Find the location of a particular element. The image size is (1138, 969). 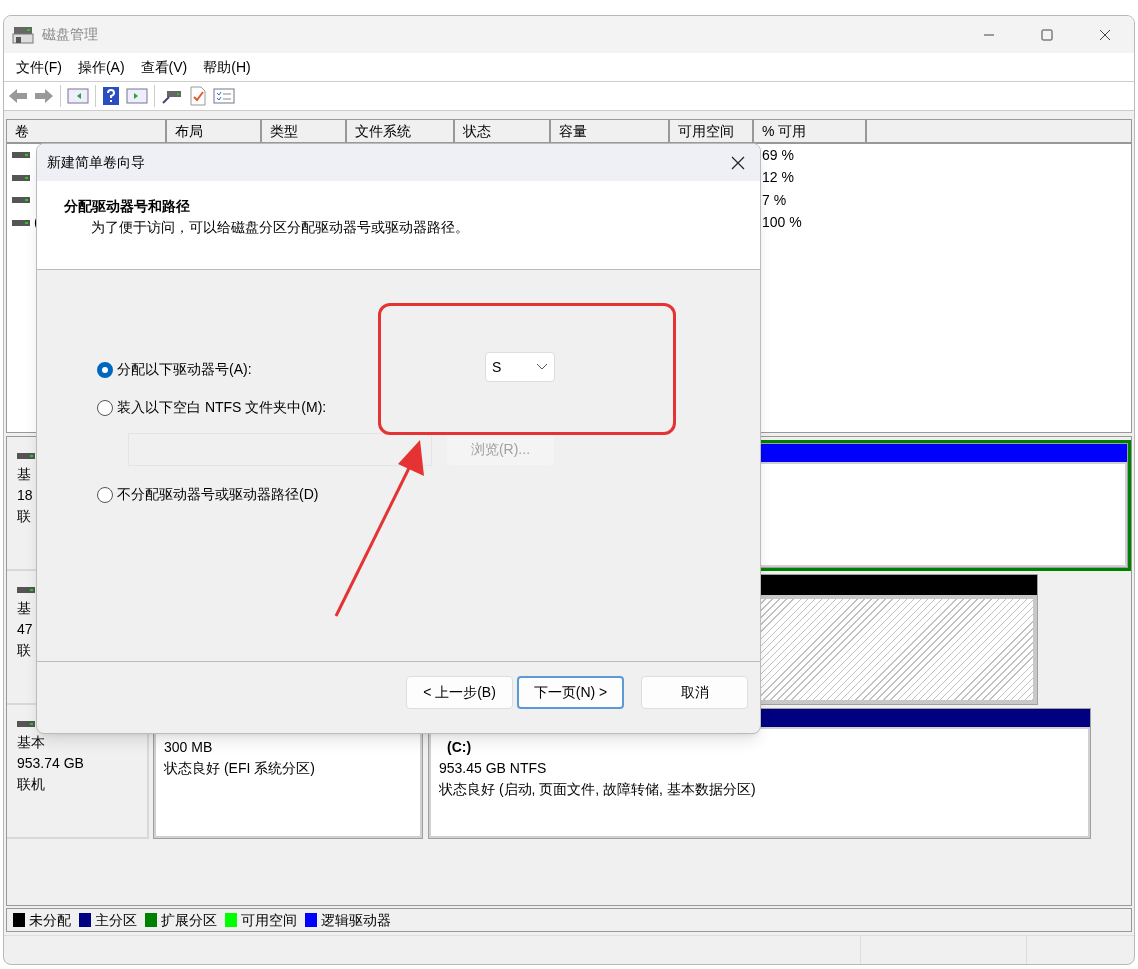

menu-item: 查看(V) is located at coordinates (164, 67).